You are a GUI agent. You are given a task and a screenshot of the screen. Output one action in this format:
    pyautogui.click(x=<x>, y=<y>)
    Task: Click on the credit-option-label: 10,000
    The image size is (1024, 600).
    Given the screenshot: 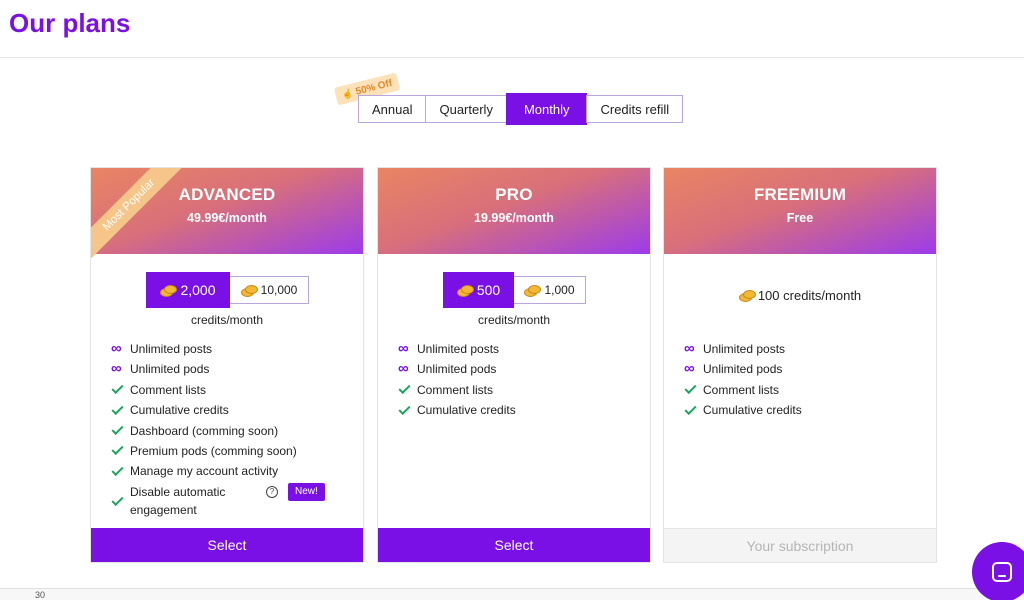 What is the action you would take?
    pyautogui.click(x=279, y=290)
    